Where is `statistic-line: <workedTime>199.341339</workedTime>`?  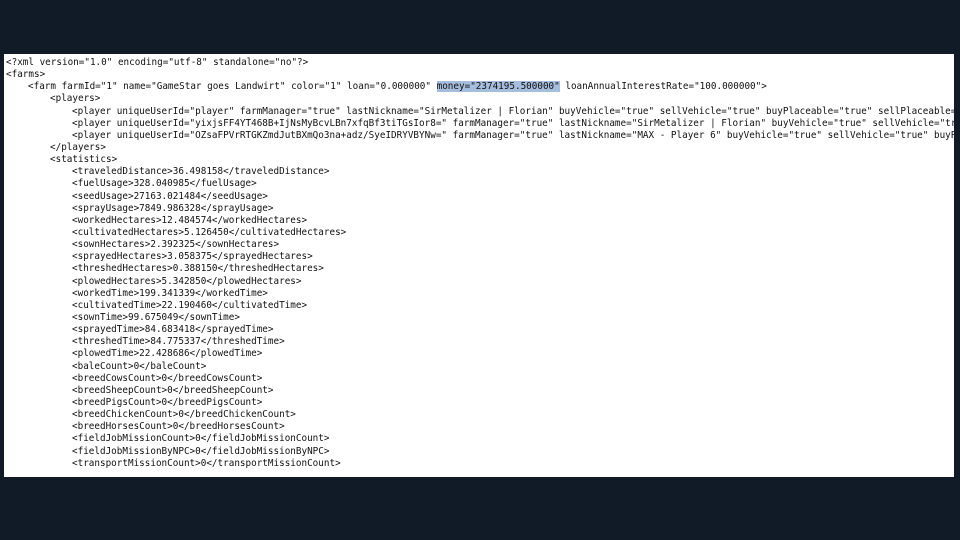
statistic-line: <workedTime>199.341339</workedTime> is located at coordinates (170, 293).